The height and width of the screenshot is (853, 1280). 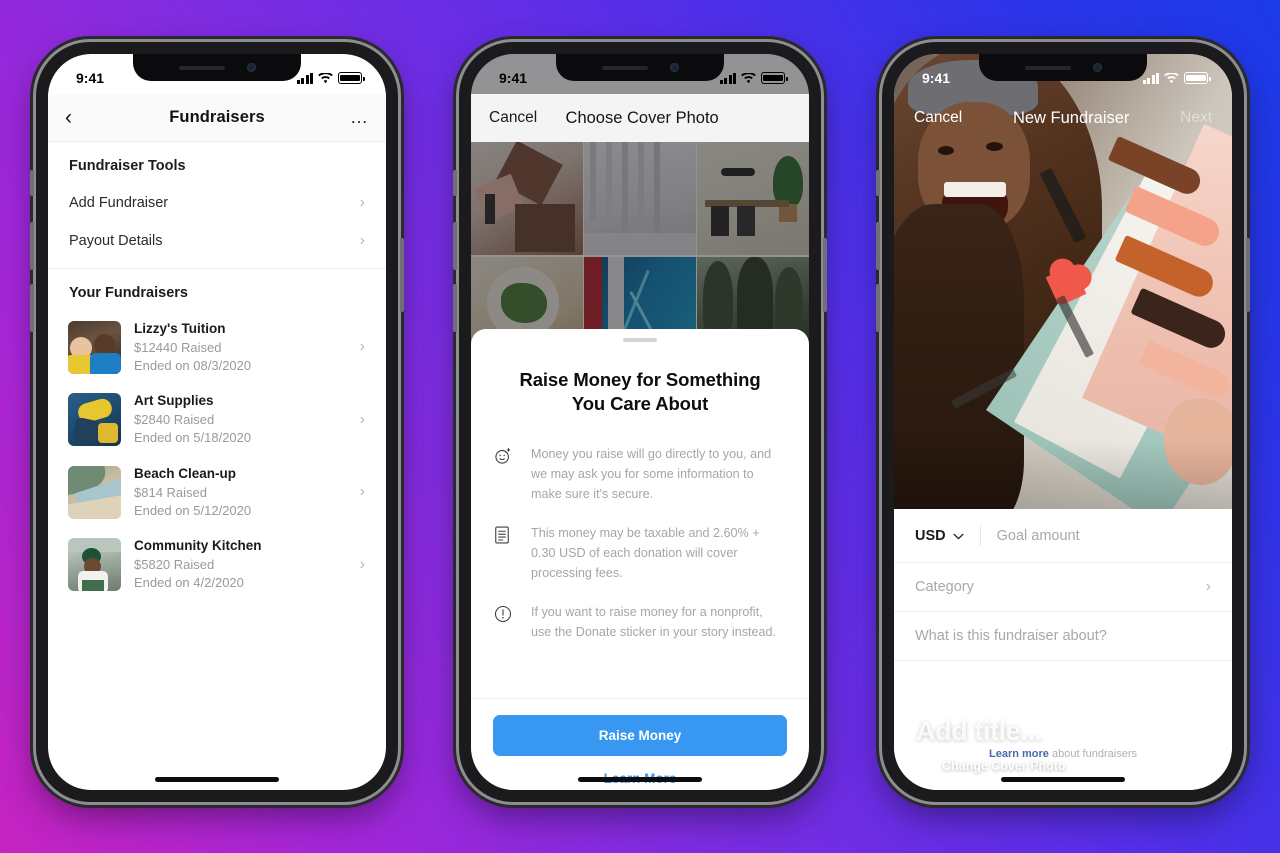 What do you see at coordinates (924, 766) in the screenshot?
I see `photo-icon` at bounding box center [924, 766].